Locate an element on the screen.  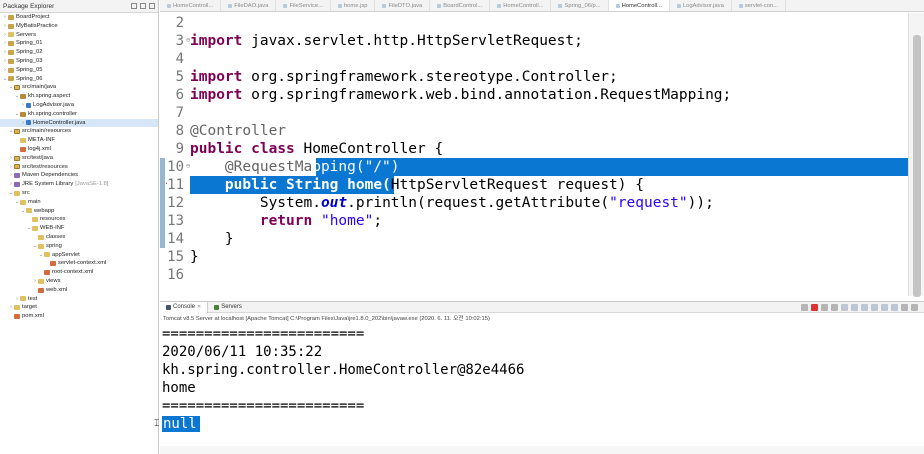
view-menu-icon is located at coordinates (152, 6).